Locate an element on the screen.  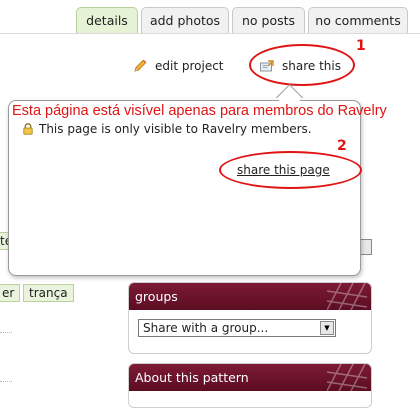
about-pattern-header: About this pattern is located at coordinates (250, 377).